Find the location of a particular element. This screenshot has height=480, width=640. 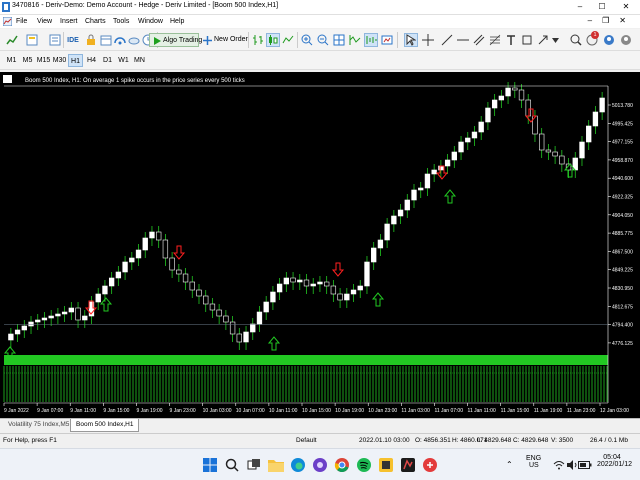

close-button: ✕ is located at coordinates (626, 7).